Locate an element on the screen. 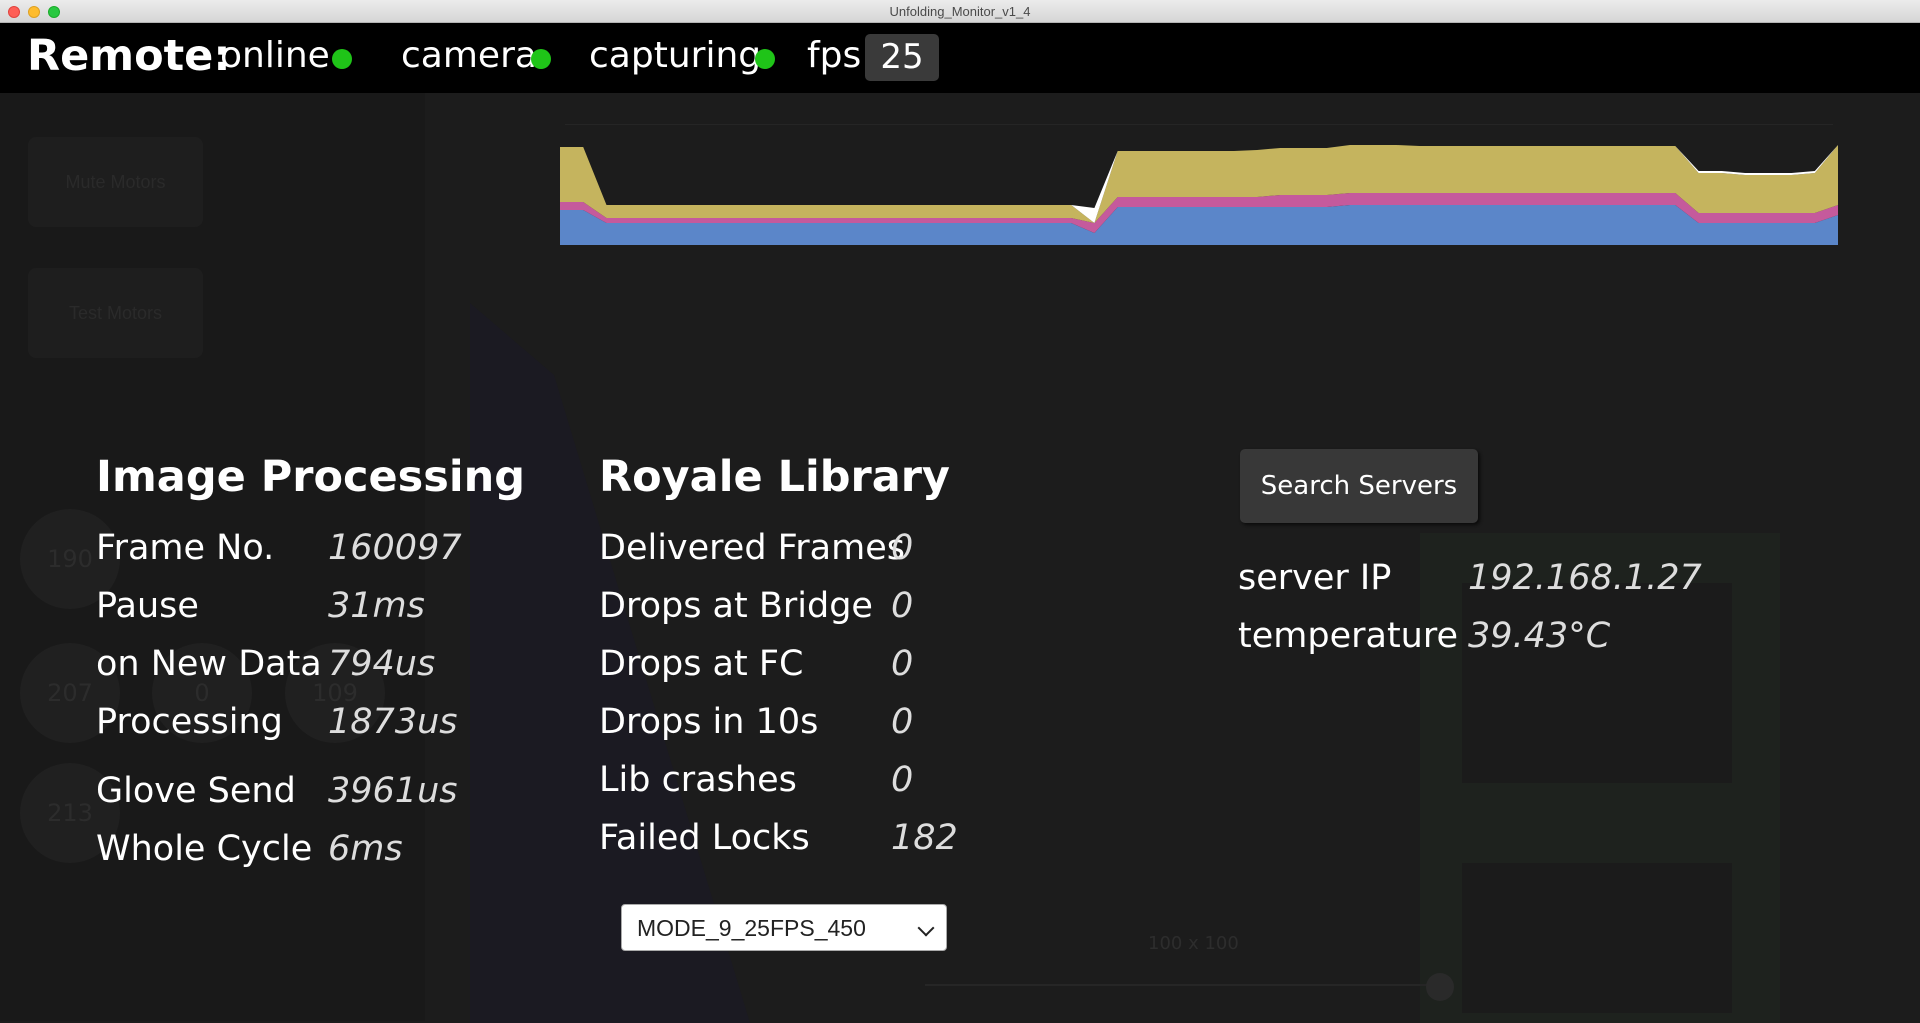  window-titlebar: Unfolding_Monitor_v1_4 is located at coordinates (960, 11).